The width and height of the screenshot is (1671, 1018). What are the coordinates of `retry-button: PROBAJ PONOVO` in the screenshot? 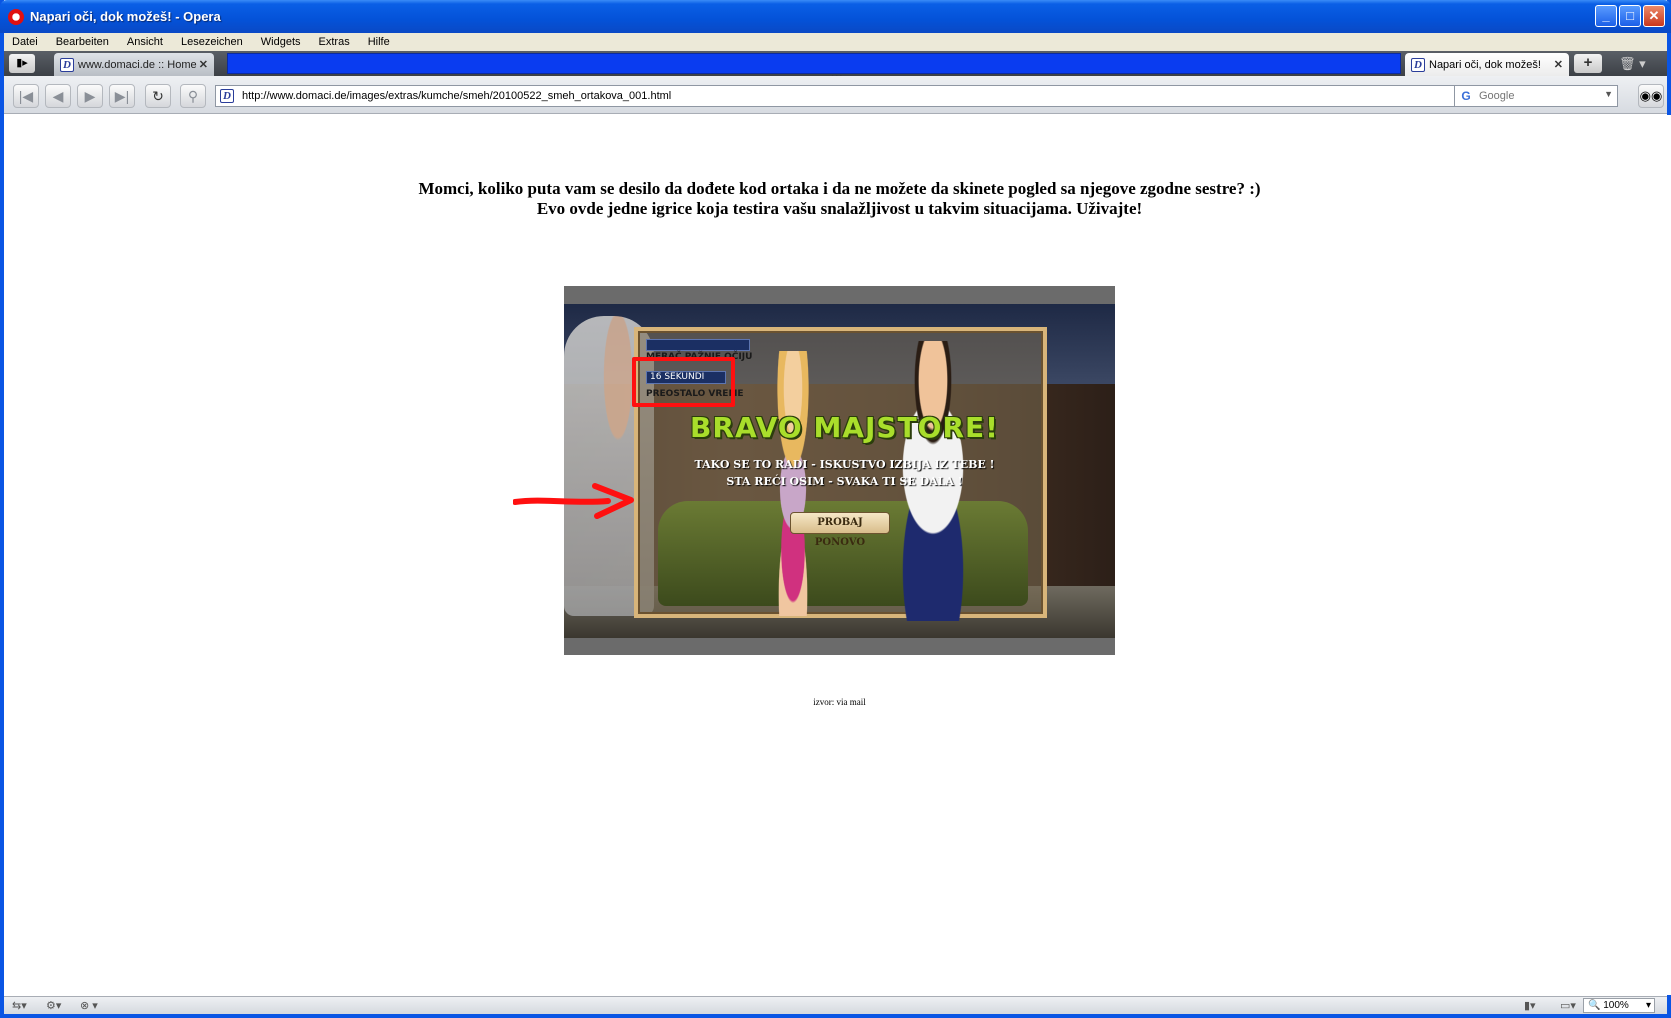 It's located at (840, 530).